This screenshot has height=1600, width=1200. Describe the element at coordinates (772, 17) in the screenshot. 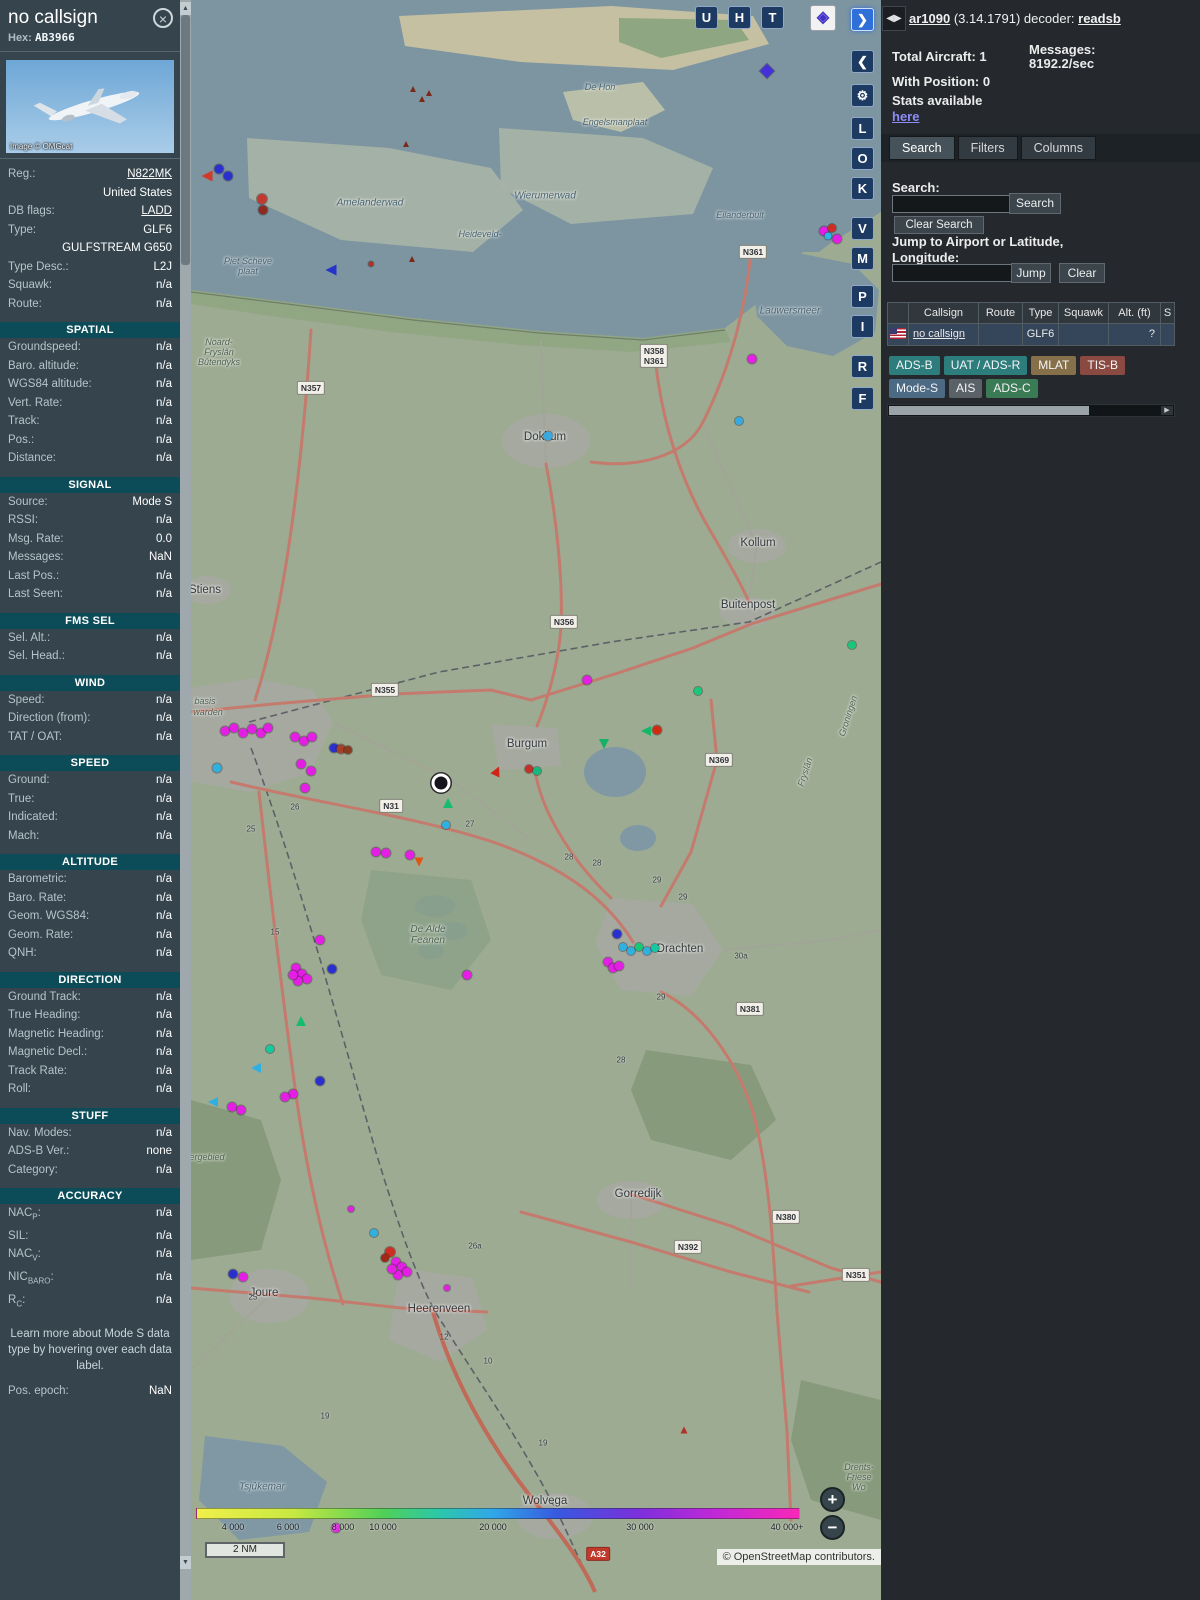

I see `map-button-T: T` at that location.